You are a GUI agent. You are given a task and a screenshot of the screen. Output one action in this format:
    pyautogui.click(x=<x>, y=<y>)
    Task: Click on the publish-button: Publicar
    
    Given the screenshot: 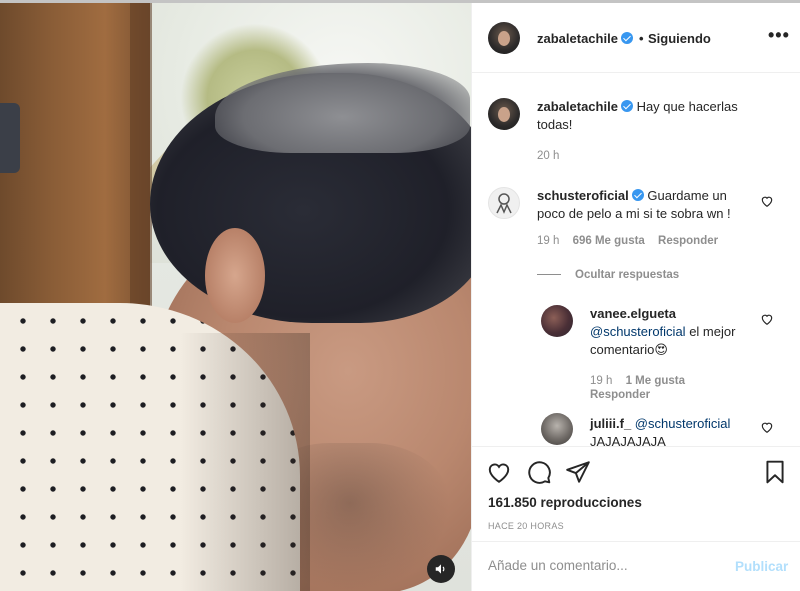 What is the action you would take?
    pyautogui.click(x=761, y=566)
    